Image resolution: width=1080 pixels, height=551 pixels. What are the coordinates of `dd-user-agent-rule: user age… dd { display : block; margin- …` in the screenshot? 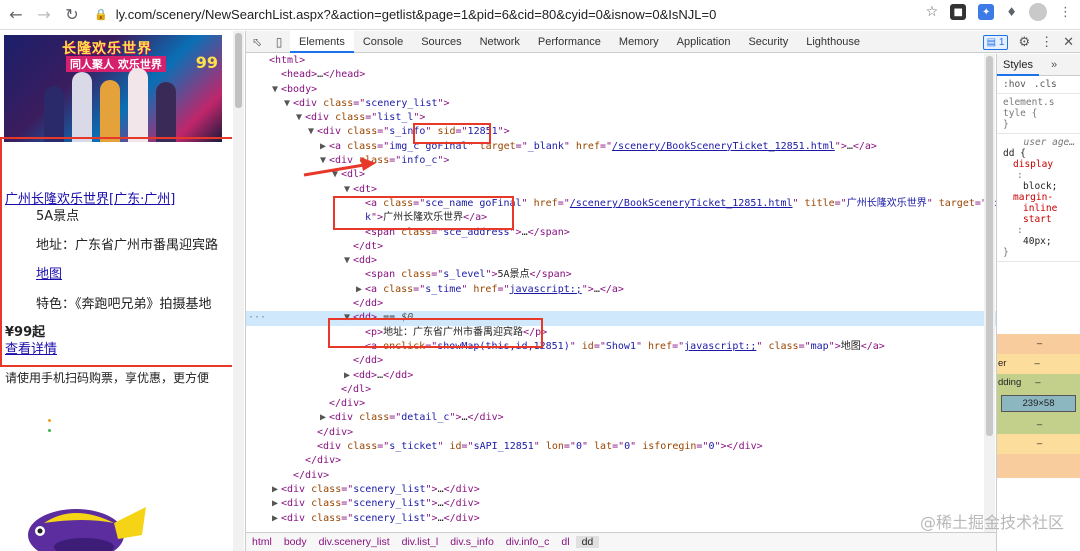 It's located at (1038, 198).